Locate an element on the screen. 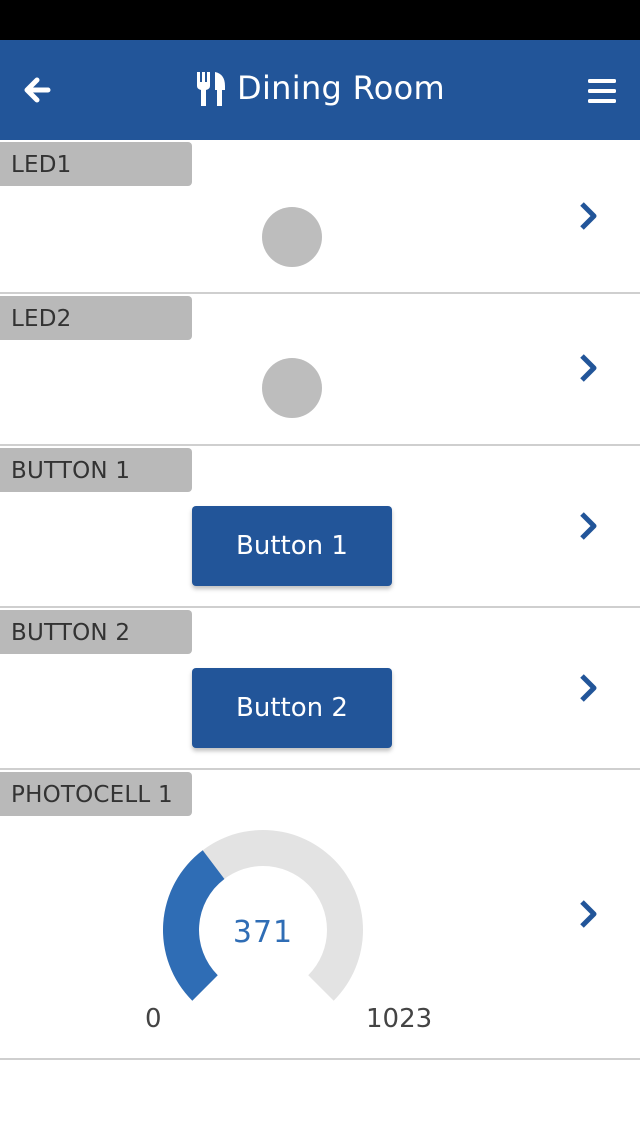  panel-label: BUTTON 2 is located at coordinates (96, 632).